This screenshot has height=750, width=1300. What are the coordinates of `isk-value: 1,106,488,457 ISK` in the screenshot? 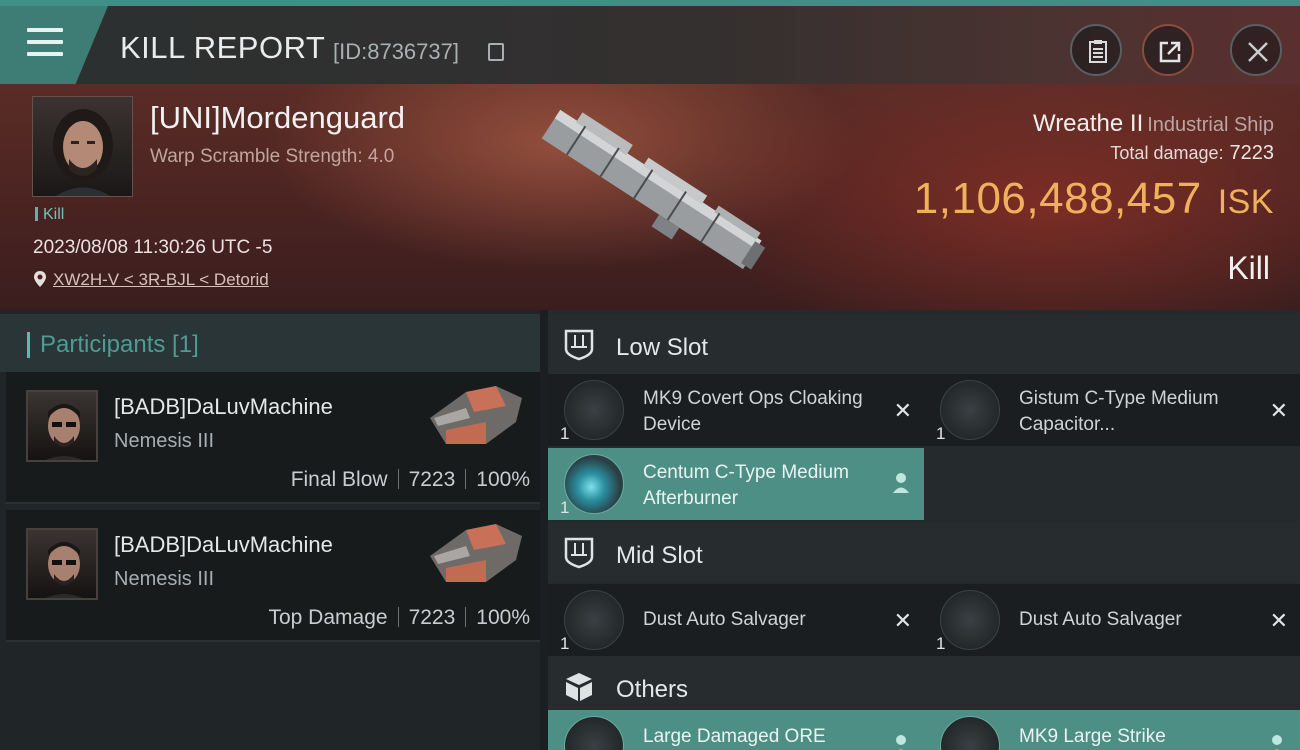 It's located at (1094, 199).